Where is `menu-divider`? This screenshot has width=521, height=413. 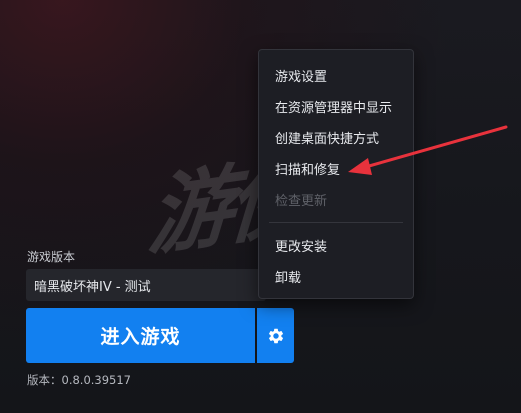 menu-divider is located at coordinates (336, 222).